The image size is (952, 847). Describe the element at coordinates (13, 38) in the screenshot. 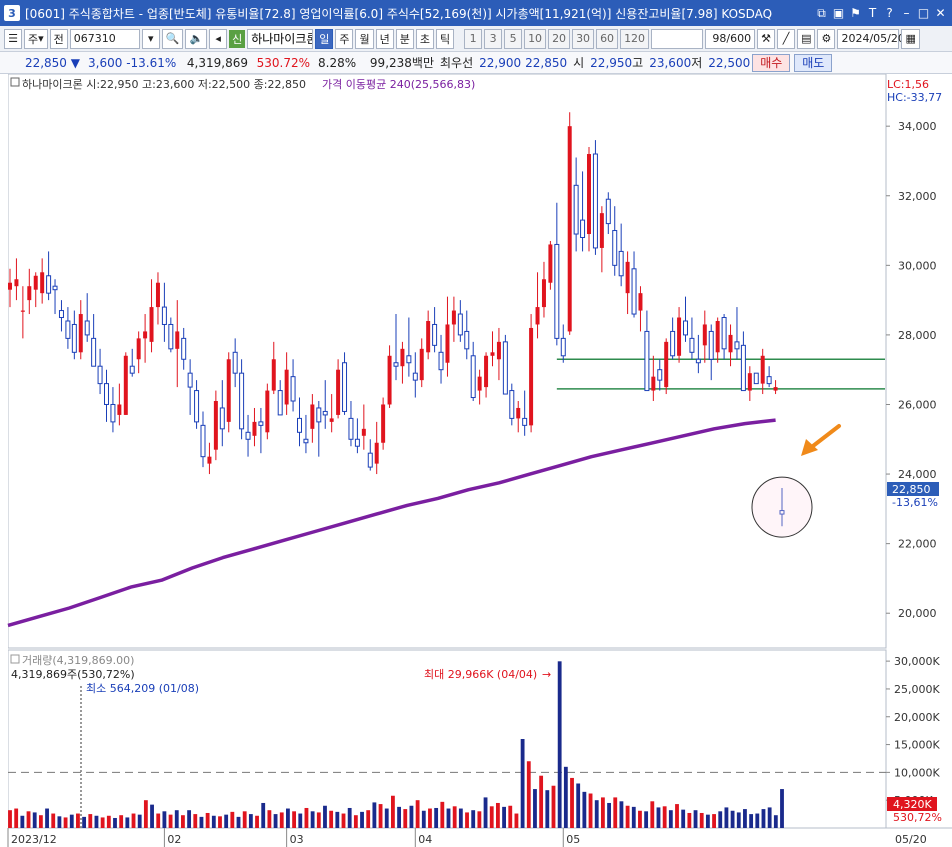

I see `menu-icon: ☰` at that location.